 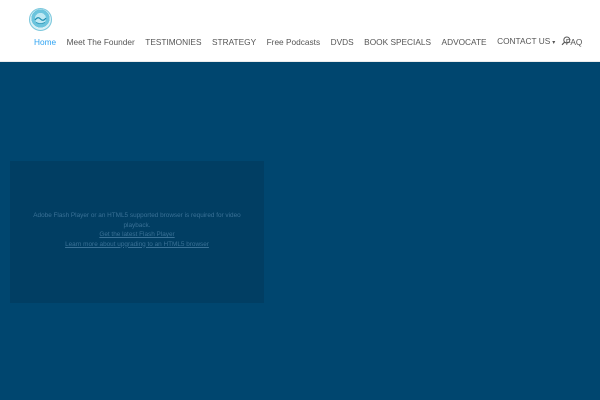 I want to click on chevron-down-icon: ▾, so click(x=554, y=43).